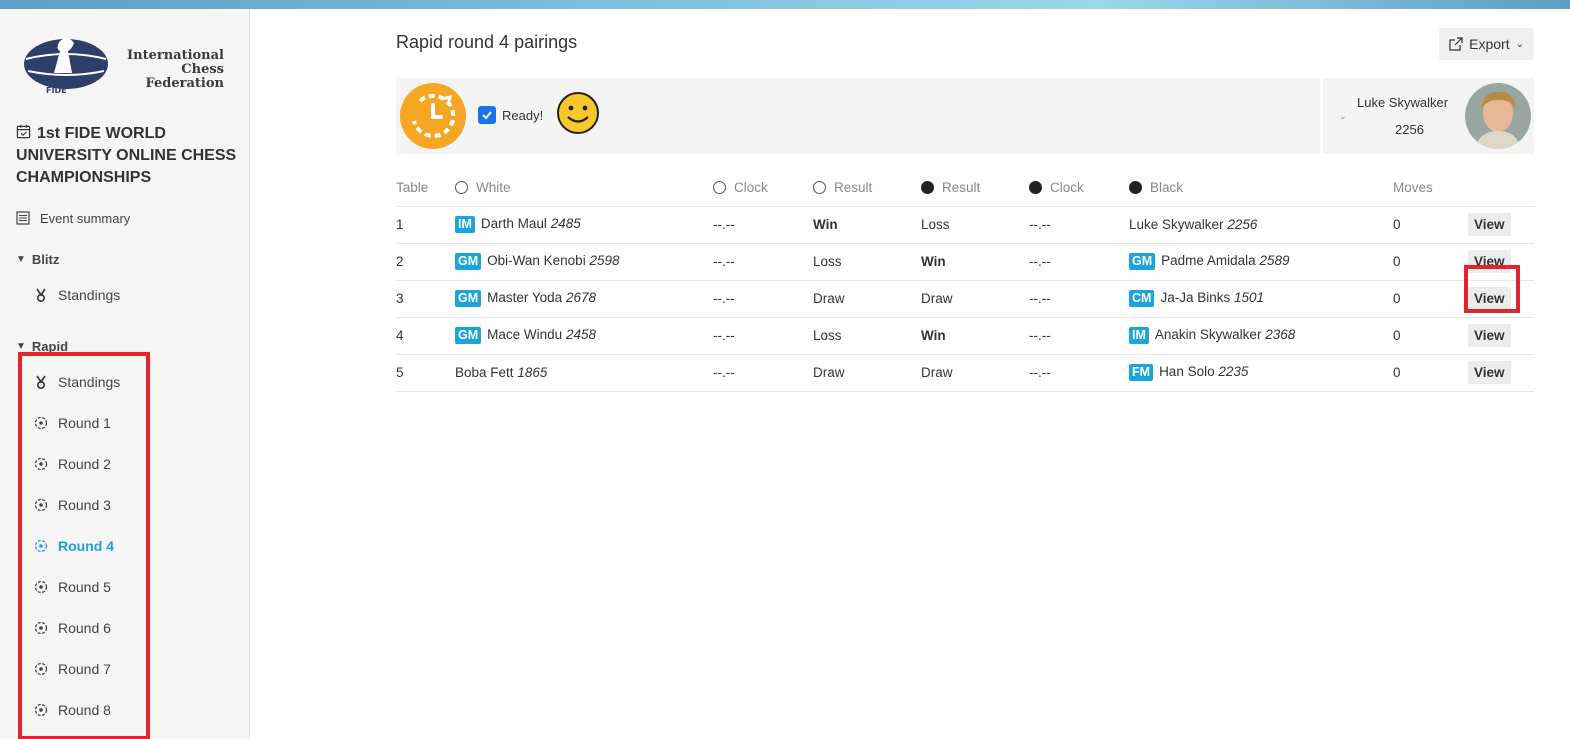 This screenshot has height=739, width=1570. Describe the element at coordinates (975, 373) in the screenshot. I see `cell-black-result: Draw` at that location.